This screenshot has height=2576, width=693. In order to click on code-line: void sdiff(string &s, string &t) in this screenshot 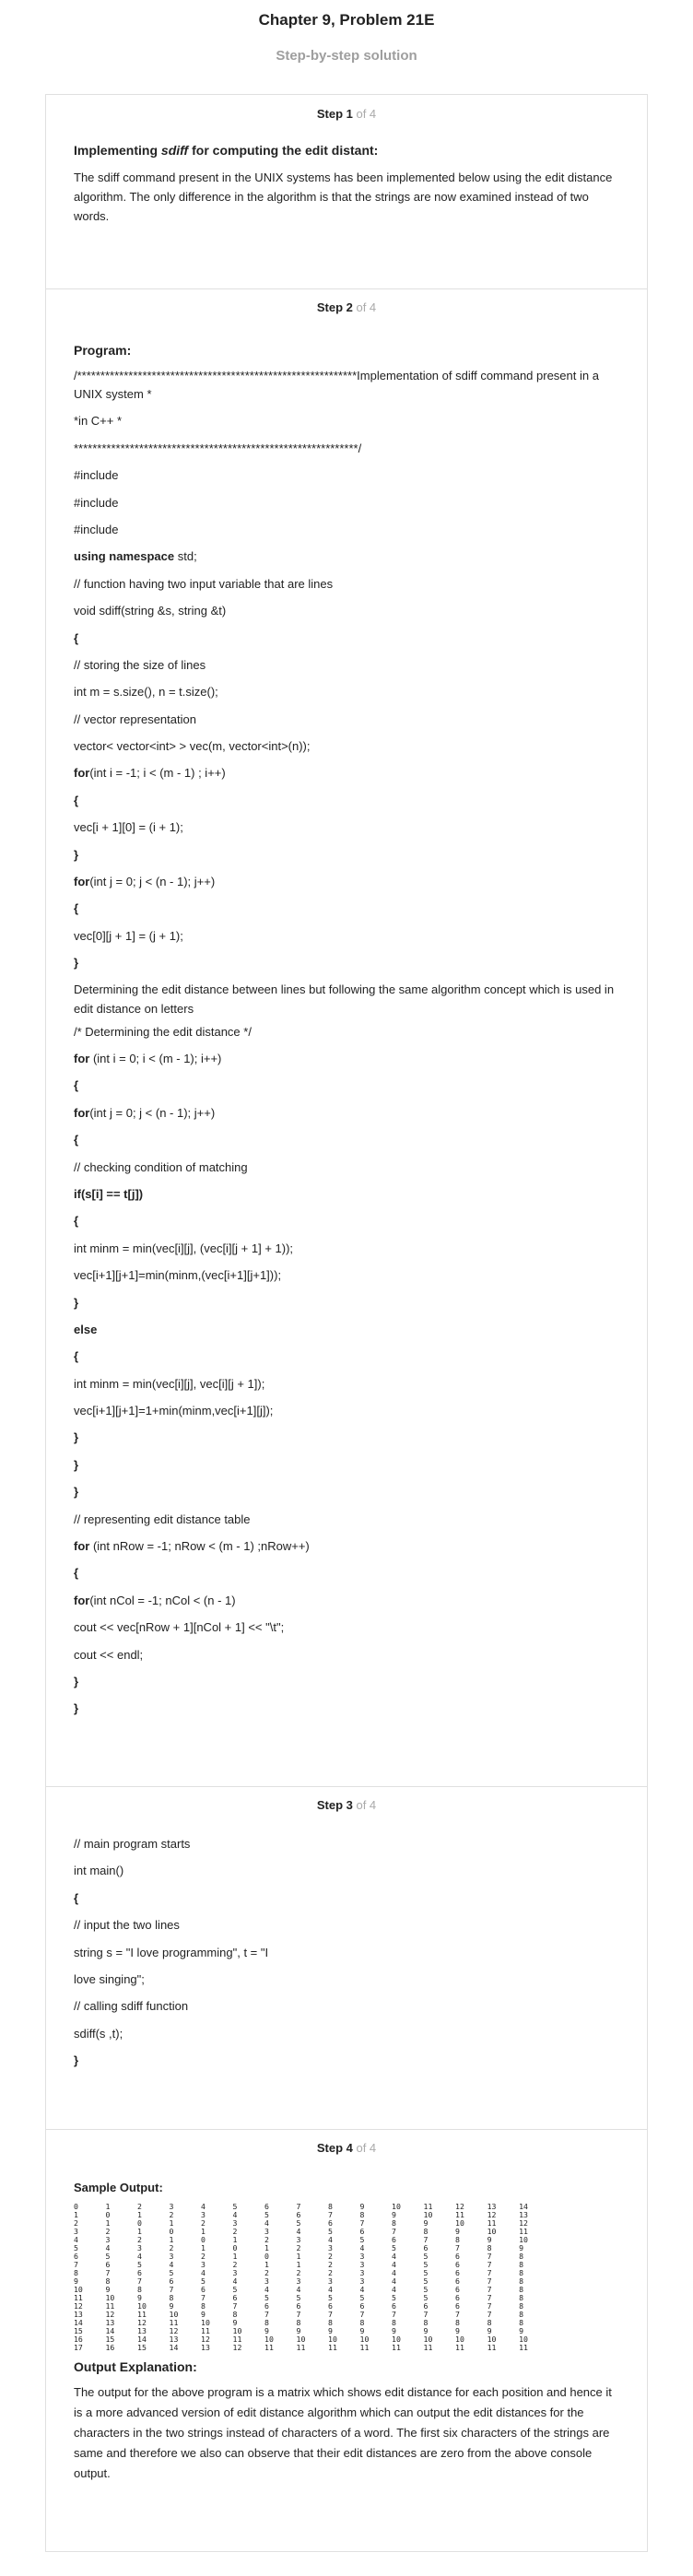, I will do `click(150, 611)`.